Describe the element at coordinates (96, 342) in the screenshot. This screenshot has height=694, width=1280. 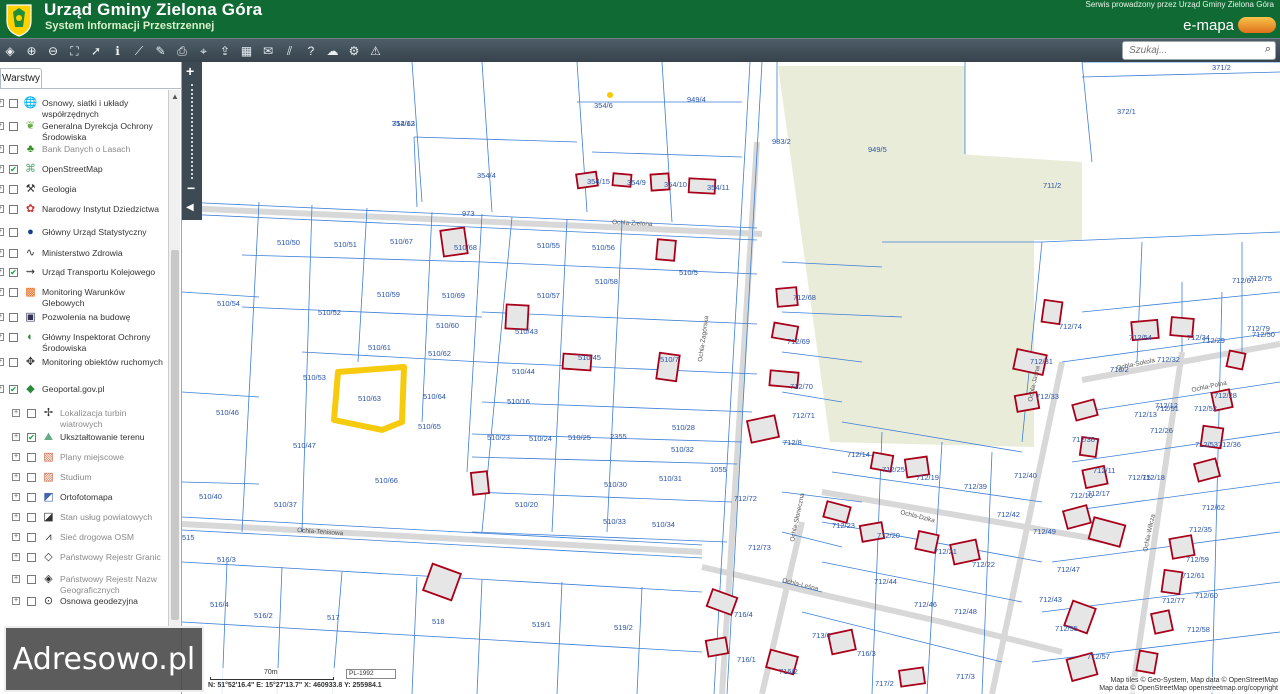
I see `layer-label: Główny Inspektorat Ochrony Środowiska` at that location.